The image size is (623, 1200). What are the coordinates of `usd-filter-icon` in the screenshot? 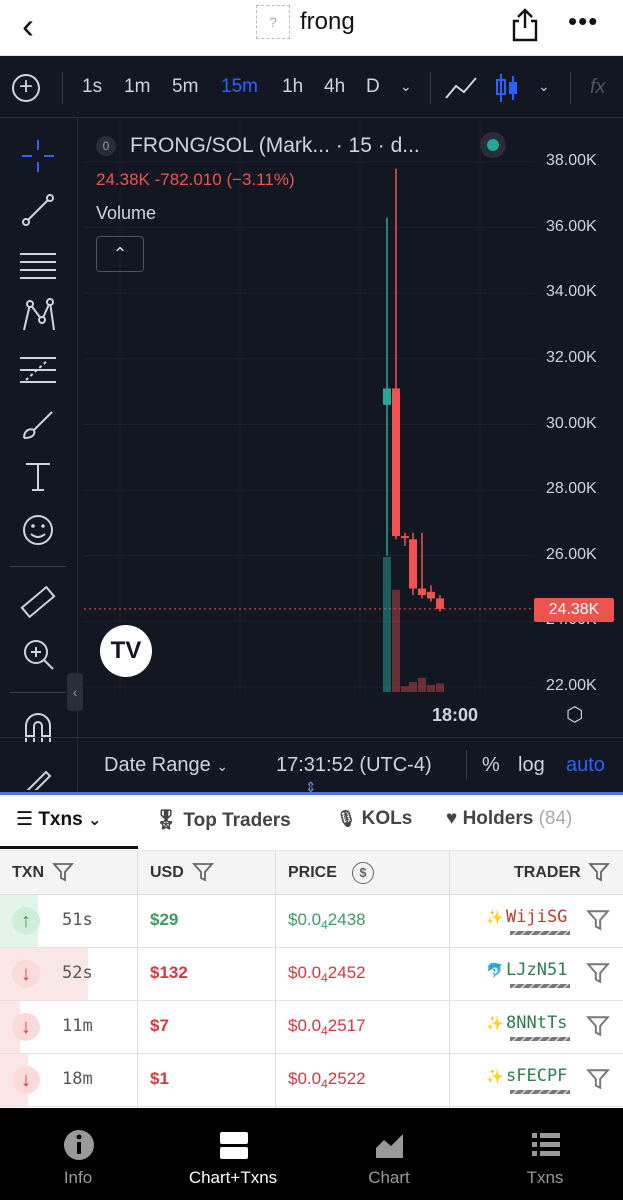 It's located at (203, 874).